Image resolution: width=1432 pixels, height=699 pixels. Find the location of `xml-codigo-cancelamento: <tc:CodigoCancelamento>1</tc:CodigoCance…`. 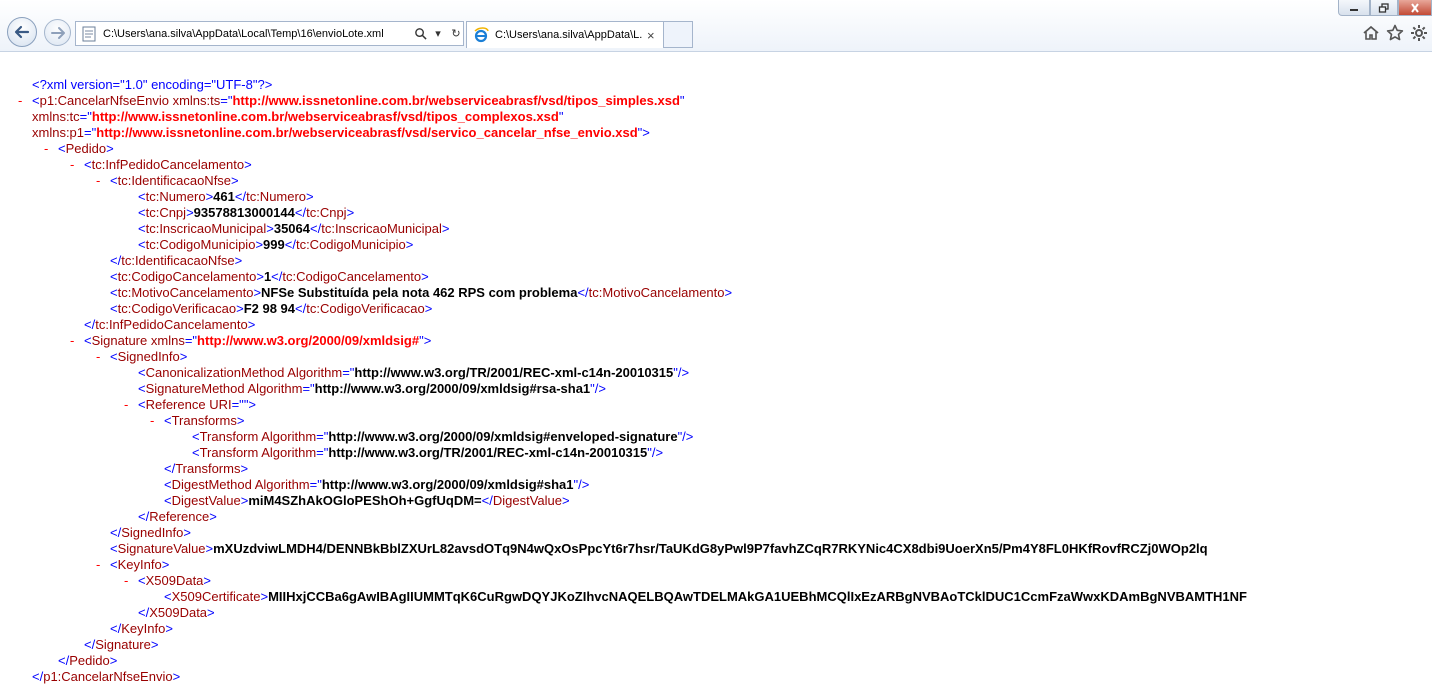

xml-codigo-cancelamento: <tc:CodigoCancelamento>1</tc:CodigoCance… is located at coordinates (269, 276).